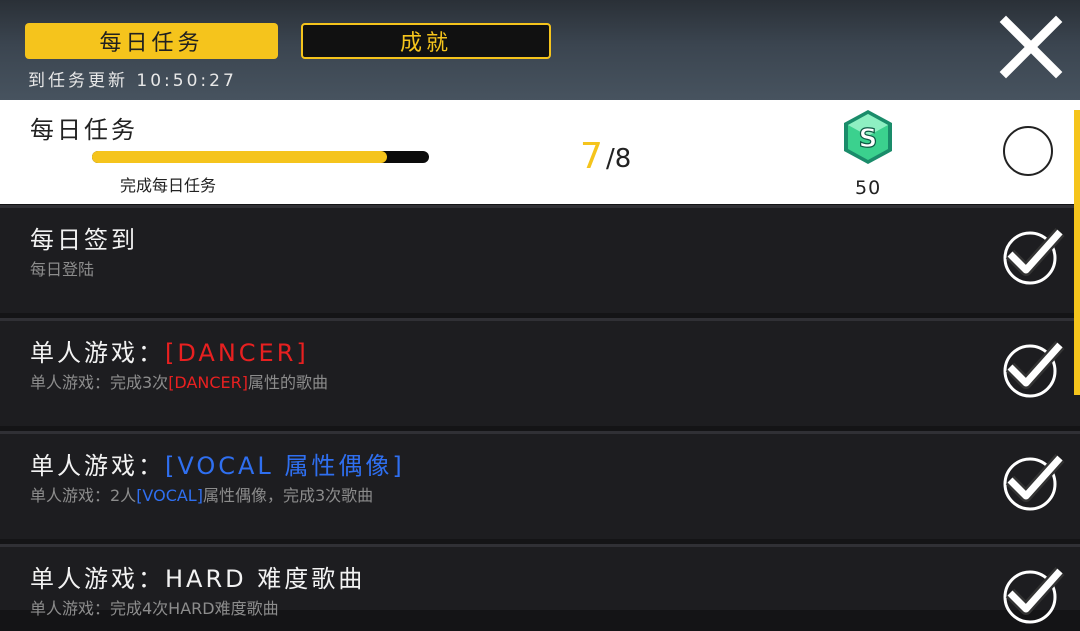  I want to click on task-description: 单人游戏：完成4次HARD难度歌曲, so click(154, 608).